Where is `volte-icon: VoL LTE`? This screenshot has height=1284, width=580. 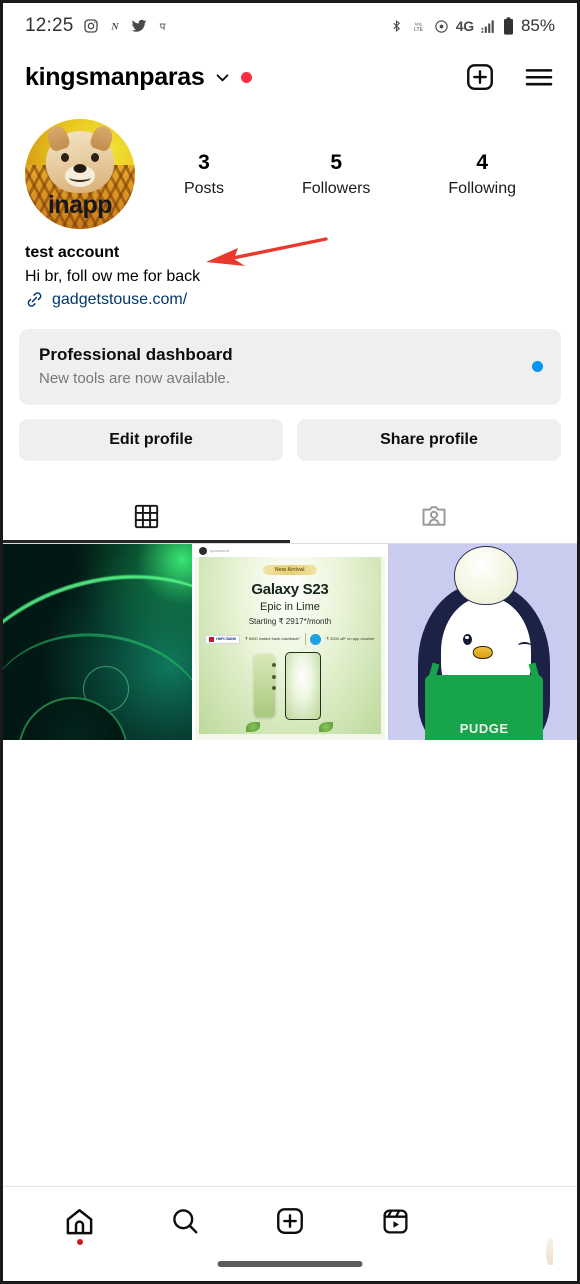
volte-icon: VoL LTE is located at coordinates (419, 27).